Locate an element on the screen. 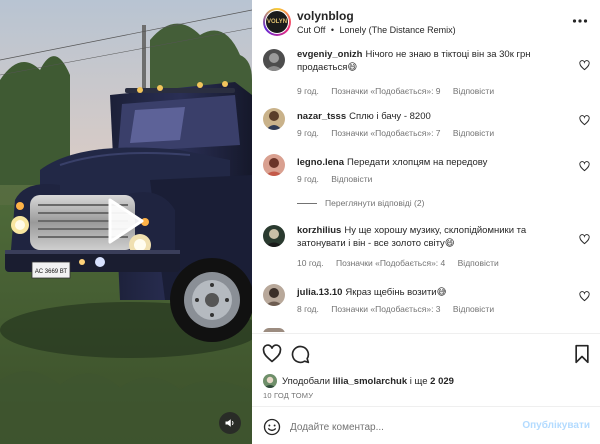 The width and height of the screenshot is (600, 444). comment-likes-link: Позначки «Подобається»: 7 is located at coordinates (385, 133).